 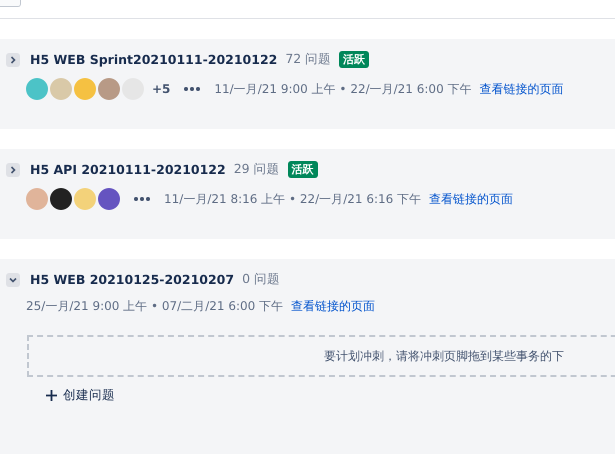 I want to click on issue-count: 72 问题, so click(x=308, y=59).